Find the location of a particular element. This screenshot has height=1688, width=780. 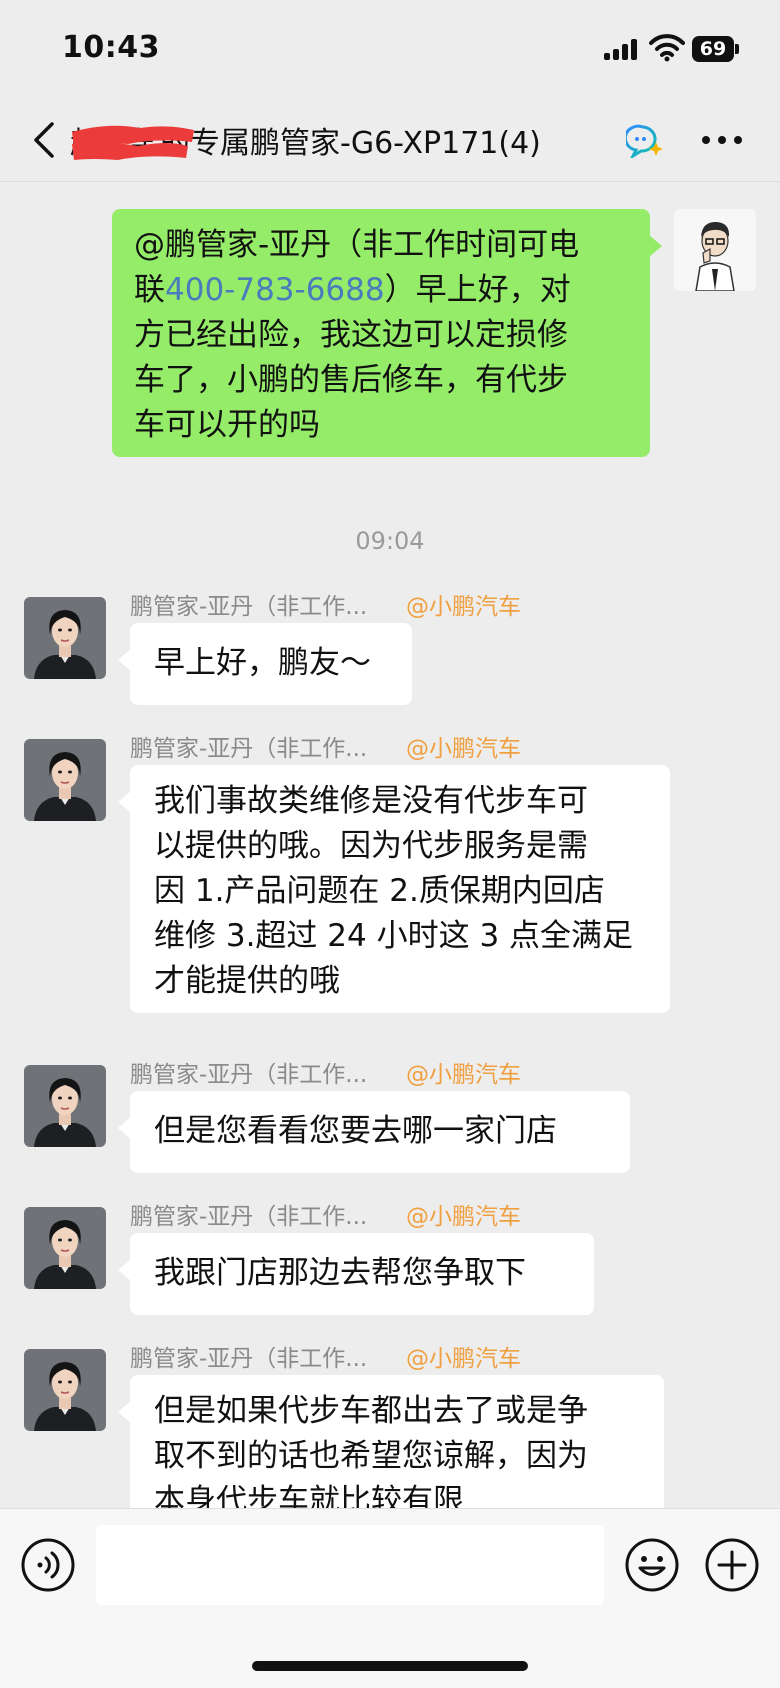

plus-icon is located at coordinates (732, 1565).